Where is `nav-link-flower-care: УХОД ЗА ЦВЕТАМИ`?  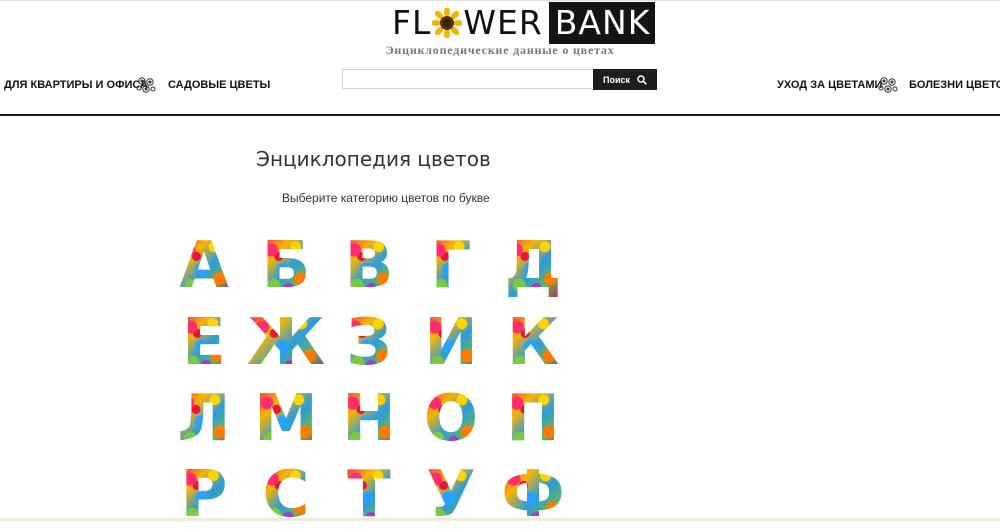 nav-link-flower-care: УХОД ЗА ЦВЕТАМИ is located at coordinates (829, 85).